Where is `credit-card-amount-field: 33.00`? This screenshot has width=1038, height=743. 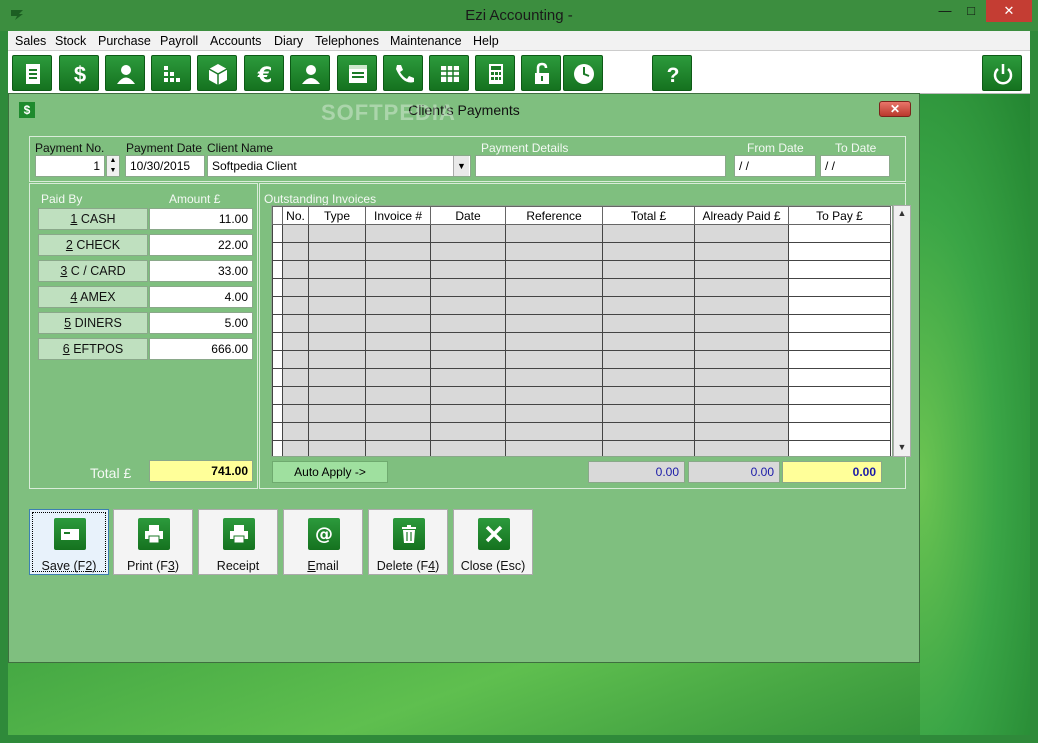 credit-card-amount-field: 33.00 is located at coordinates (201, 271).